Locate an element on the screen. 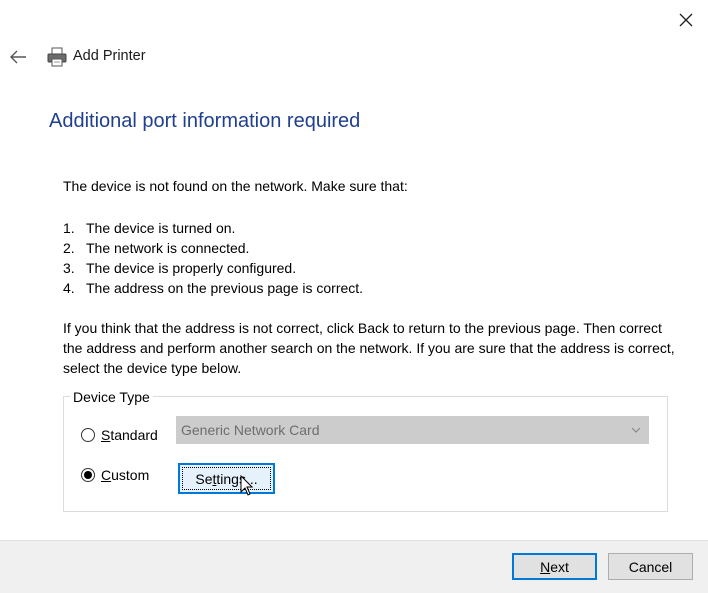  mouse-cursor-icon is located at coordinates (247, 485).